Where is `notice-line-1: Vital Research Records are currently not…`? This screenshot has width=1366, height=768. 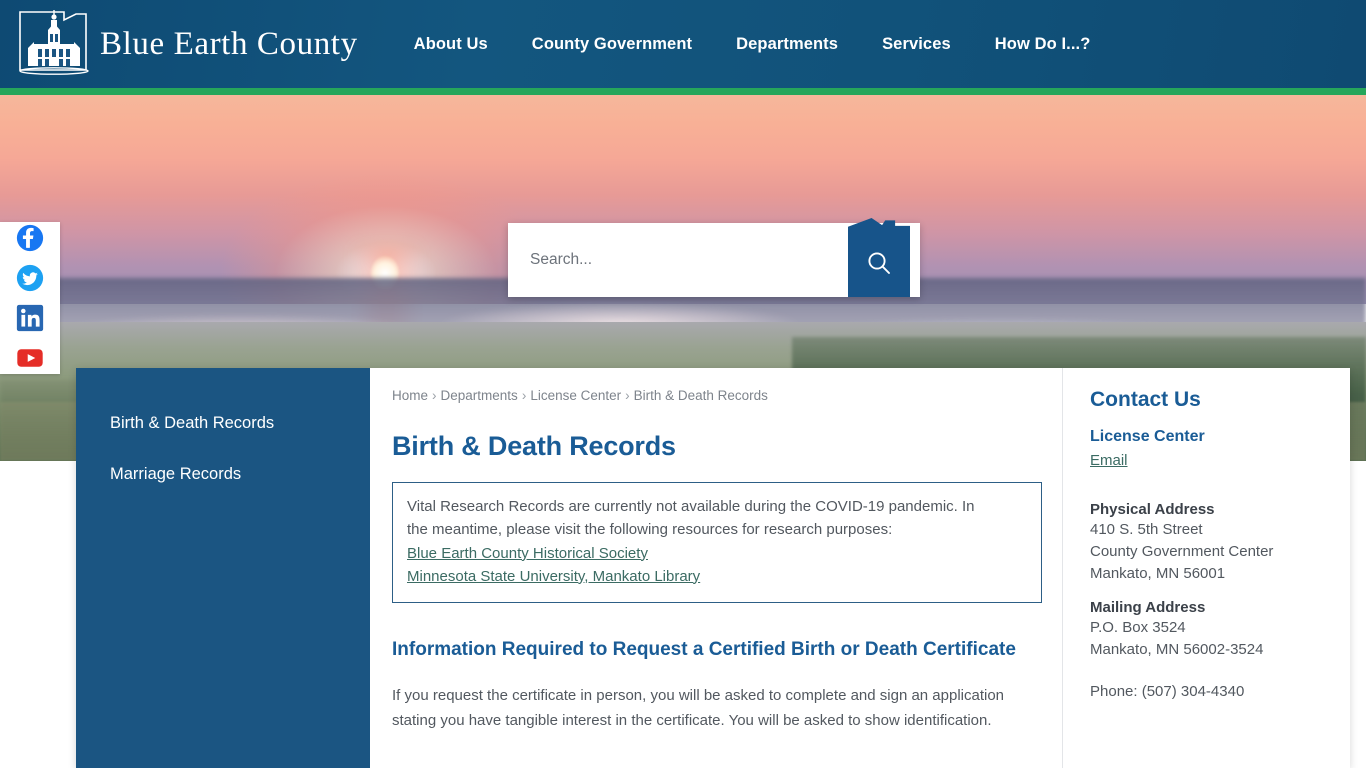
notice-line-1: Vital Research Records are currently not… is located at coordinates (691, 506).